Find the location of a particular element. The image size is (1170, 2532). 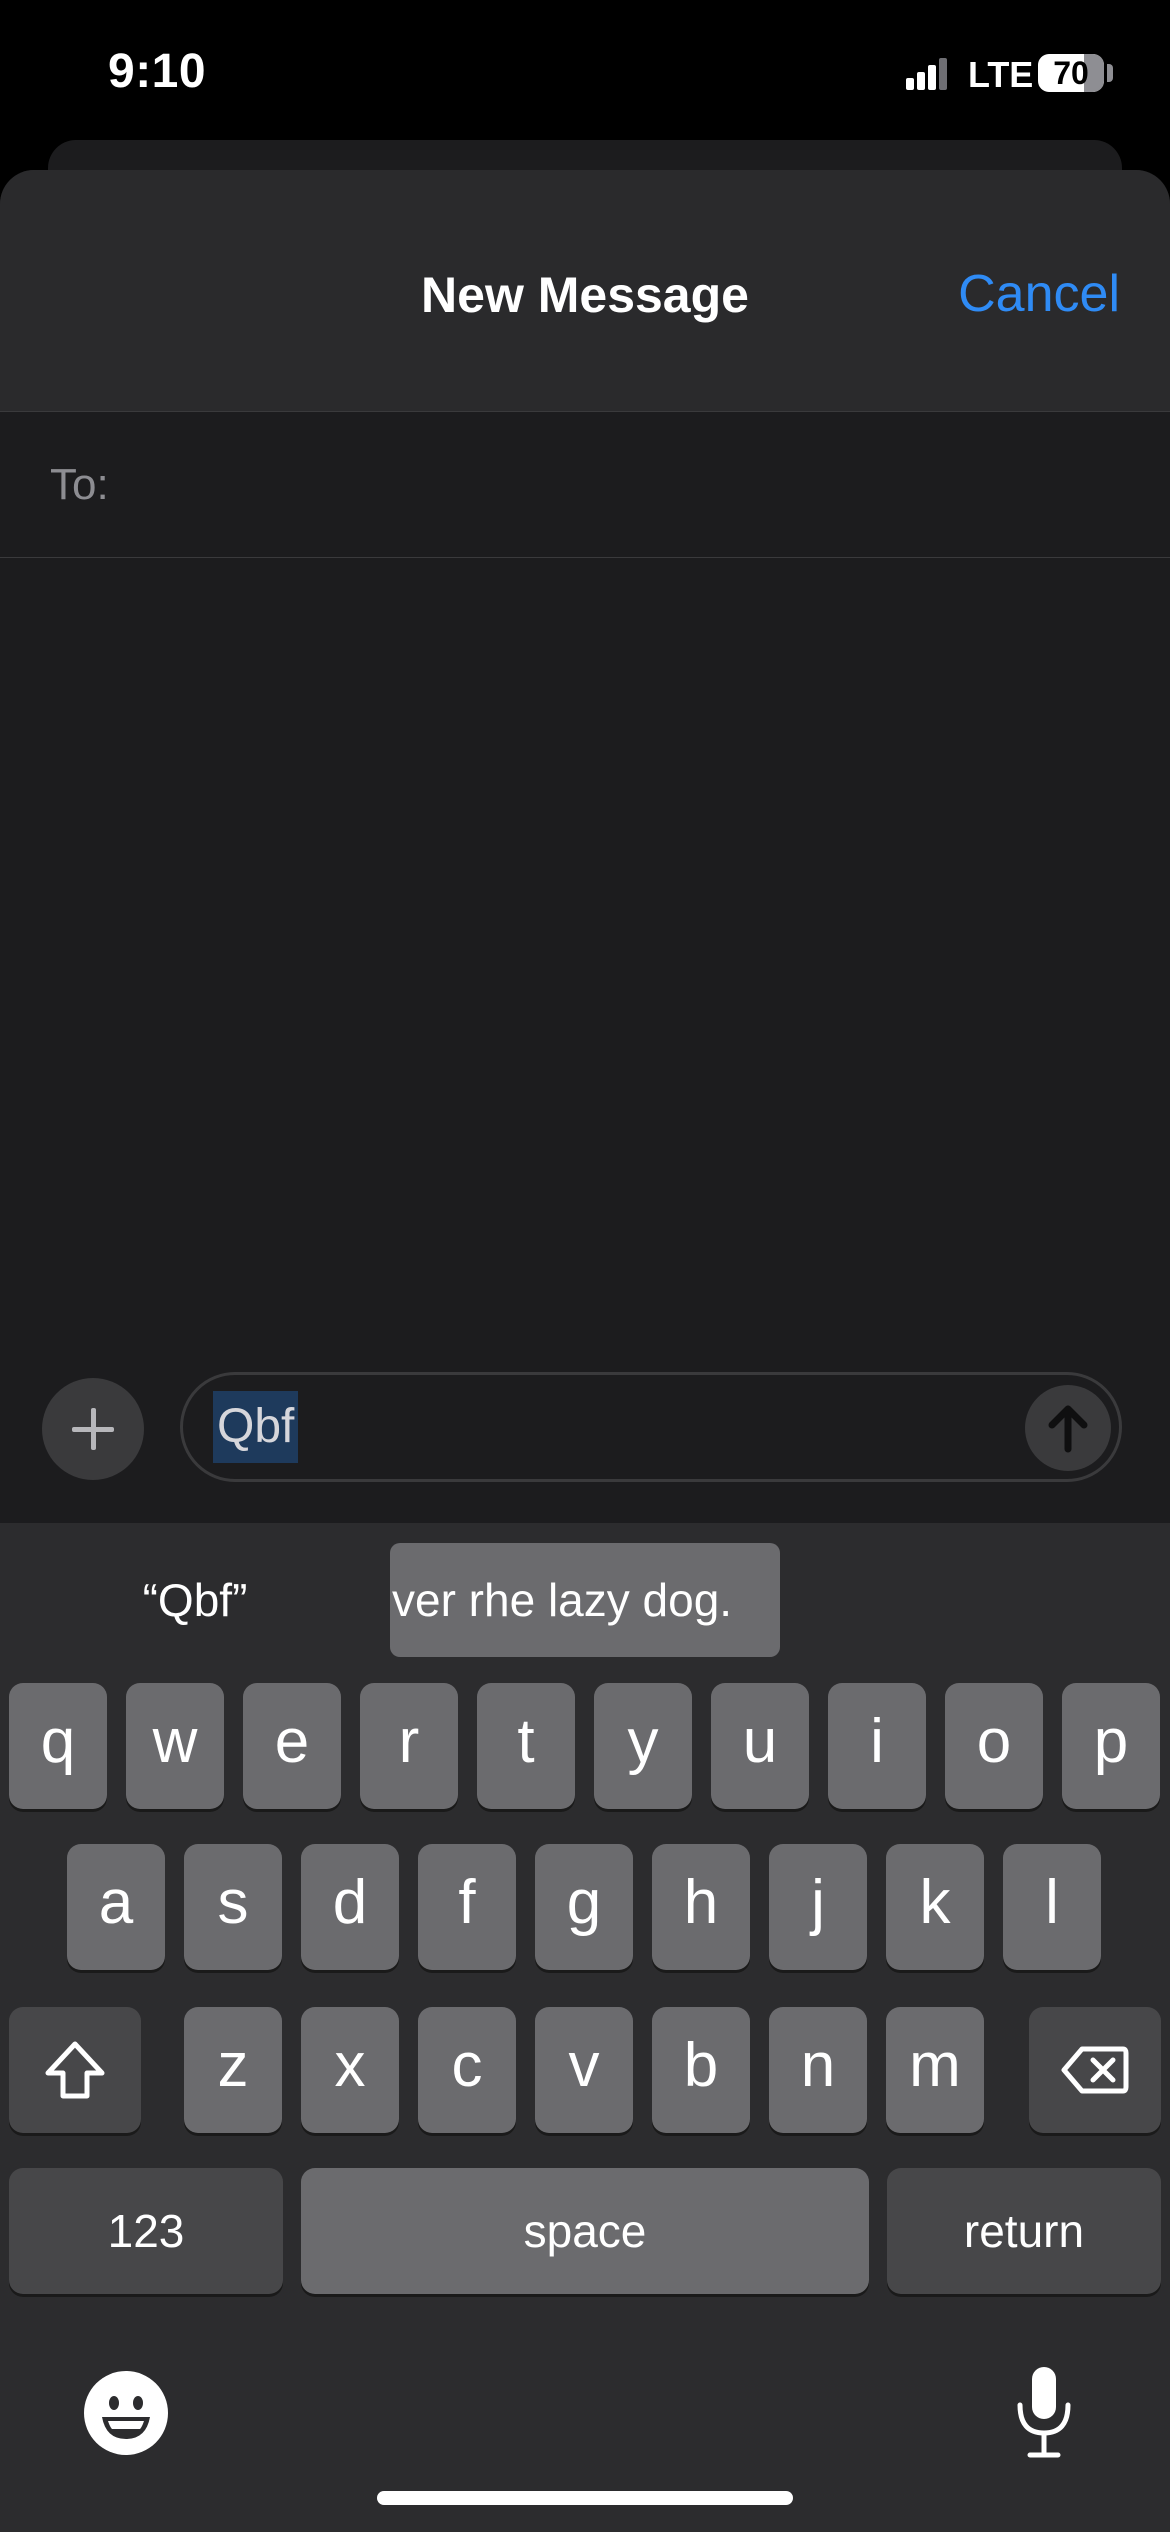

battery-tip is located at coordinates (1110, 73).